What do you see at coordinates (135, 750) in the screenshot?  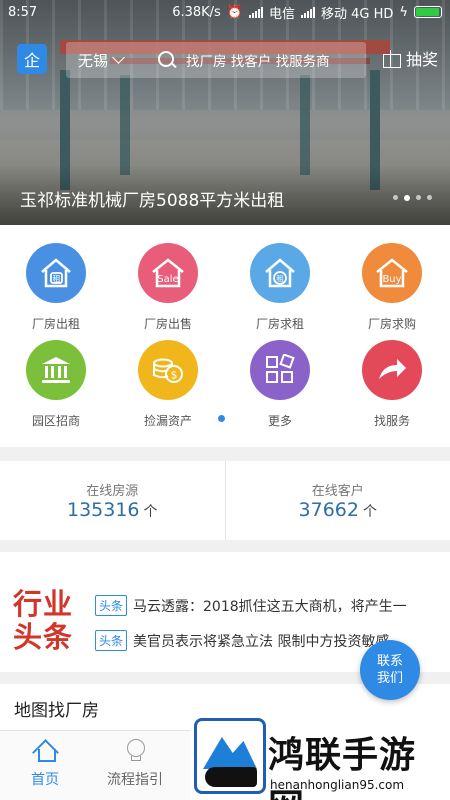 I see `lightbulb-icon` at bounding box center [135, 750].